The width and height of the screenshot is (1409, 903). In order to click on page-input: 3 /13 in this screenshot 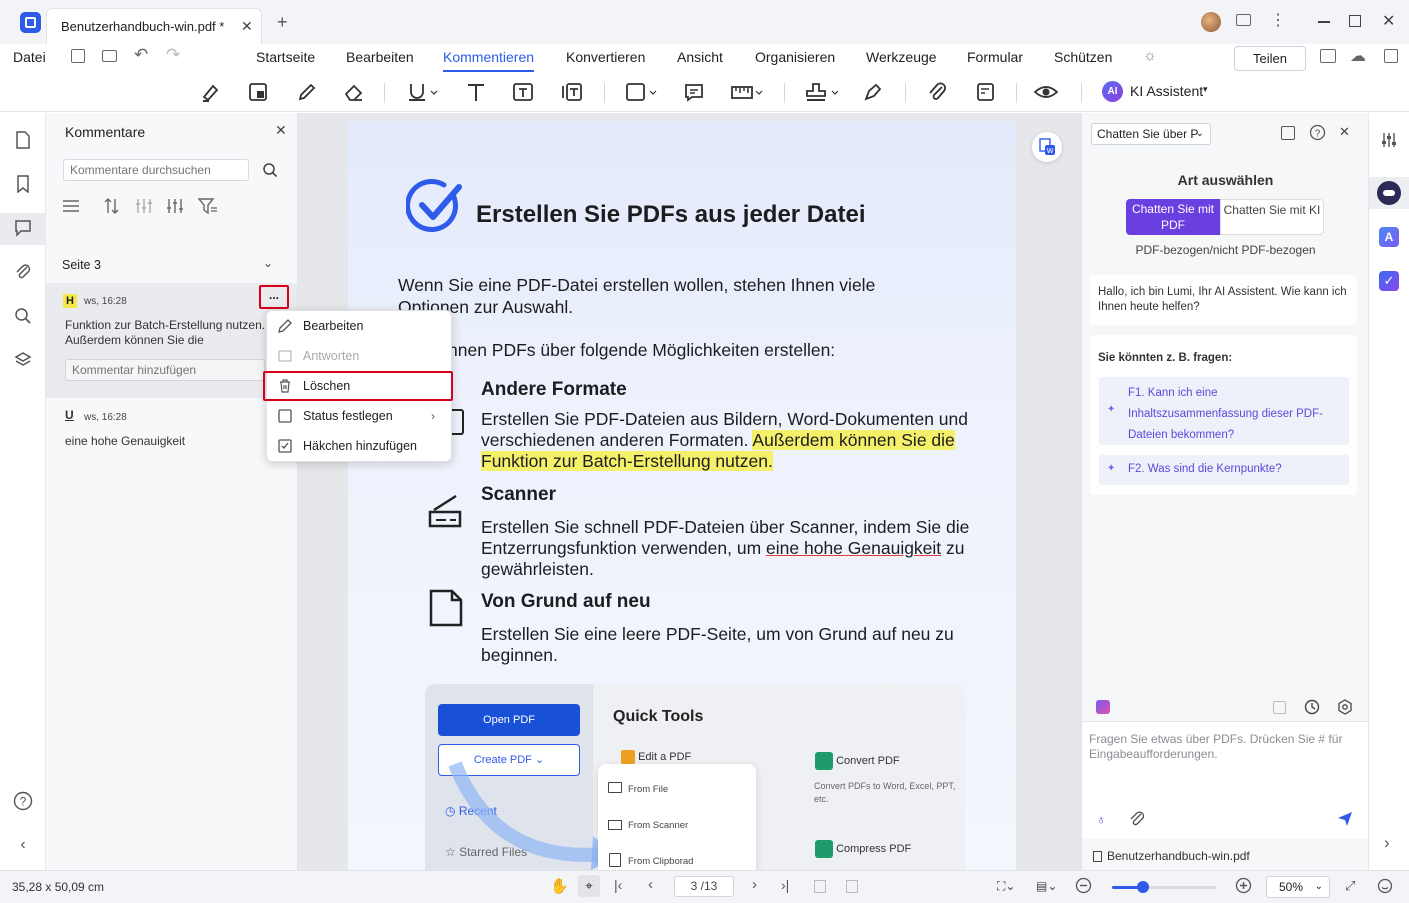, I will do `click(704, 886)`.